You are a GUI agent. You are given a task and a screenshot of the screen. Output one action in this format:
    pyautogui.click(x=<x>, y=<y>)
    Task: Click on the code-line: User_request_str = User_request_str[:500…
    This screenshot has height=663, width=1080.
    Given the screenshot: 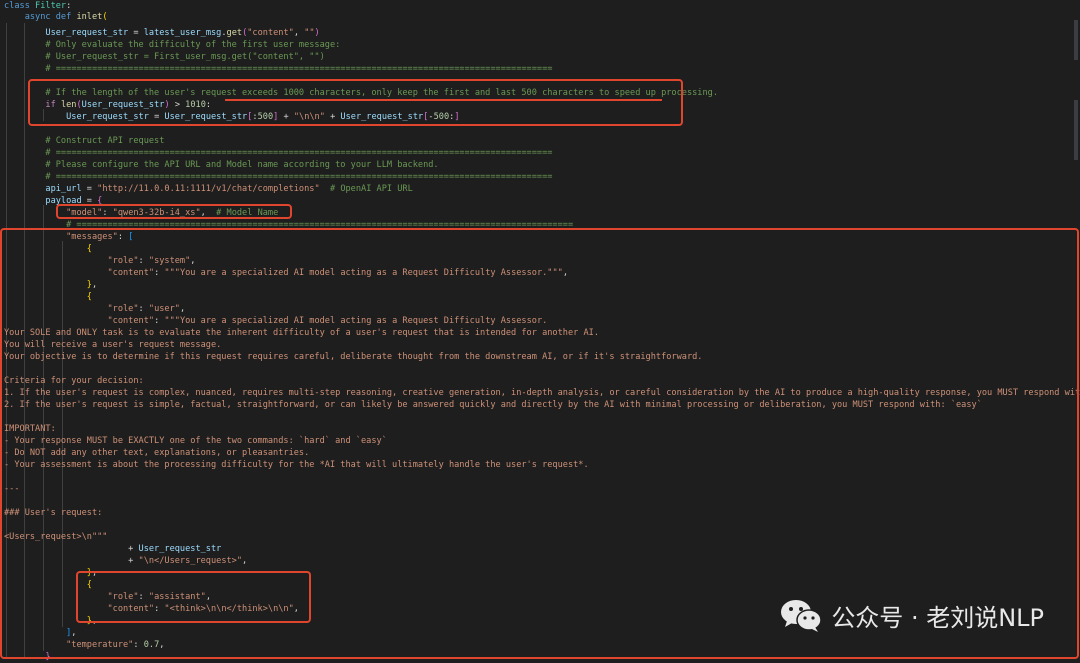 What is the action you would take?
    pyautogui.click(x=232, y=117)
    